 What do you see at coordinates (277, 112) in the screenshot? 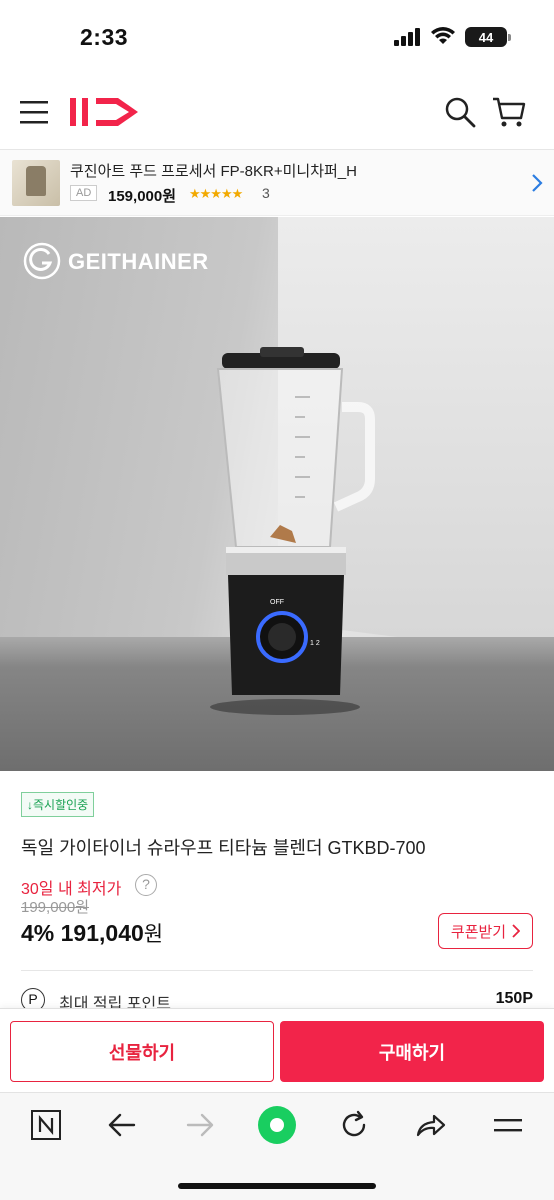
I see `site-header` at bounding box center [277, 112].